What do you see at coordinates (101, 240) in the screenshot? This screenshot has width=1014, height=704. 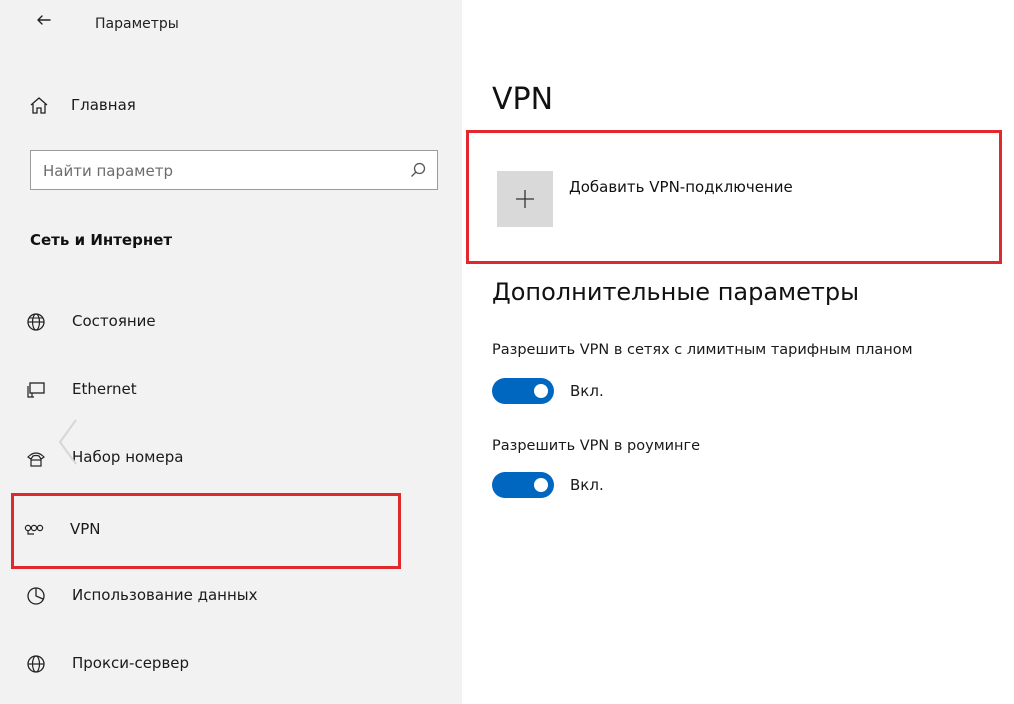 I see `section-title: Сеть и Интернет` at bounding box center [101, 240].